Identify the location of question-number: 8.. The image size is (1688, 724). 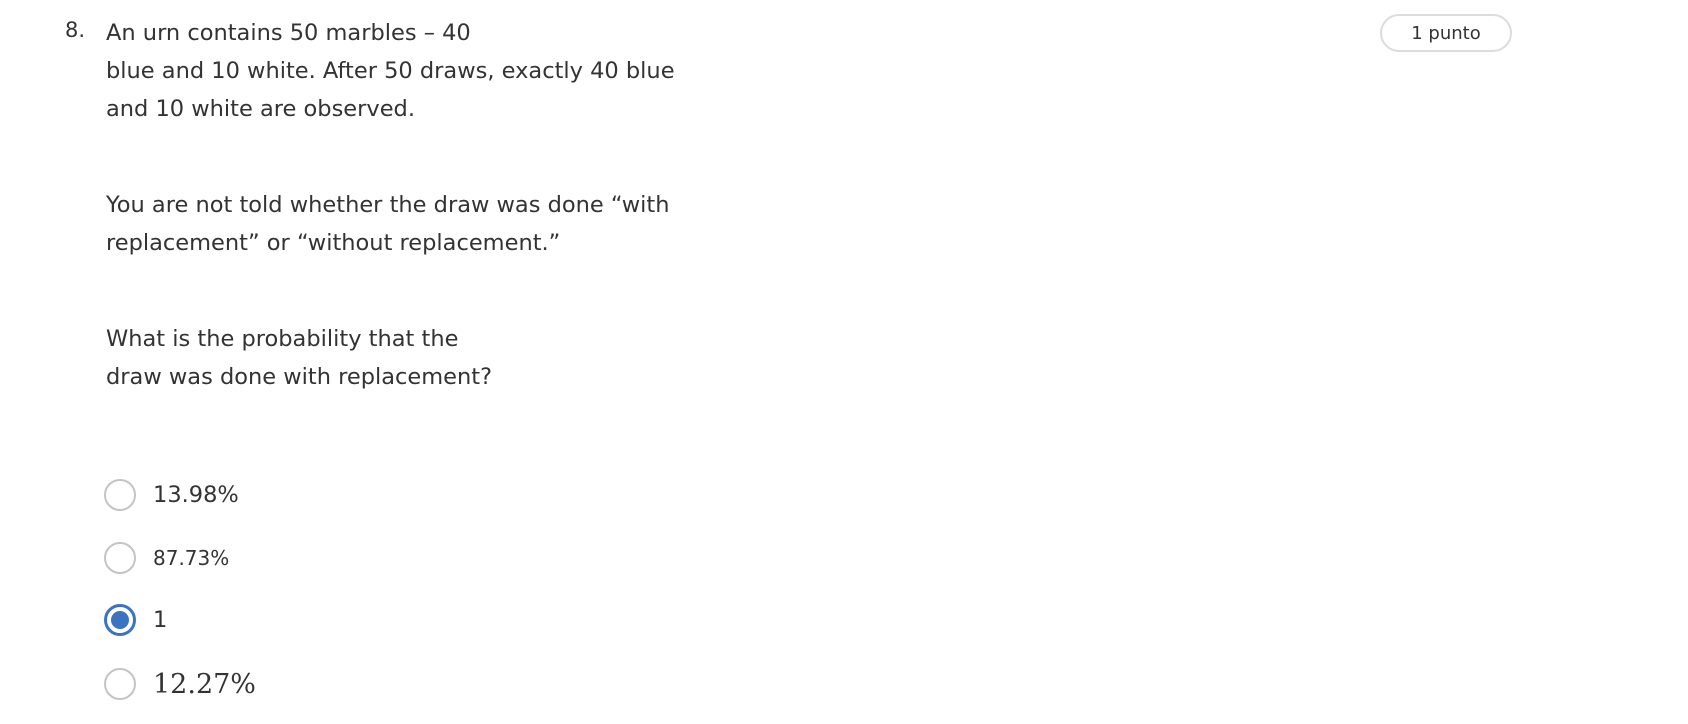
(75, 30).